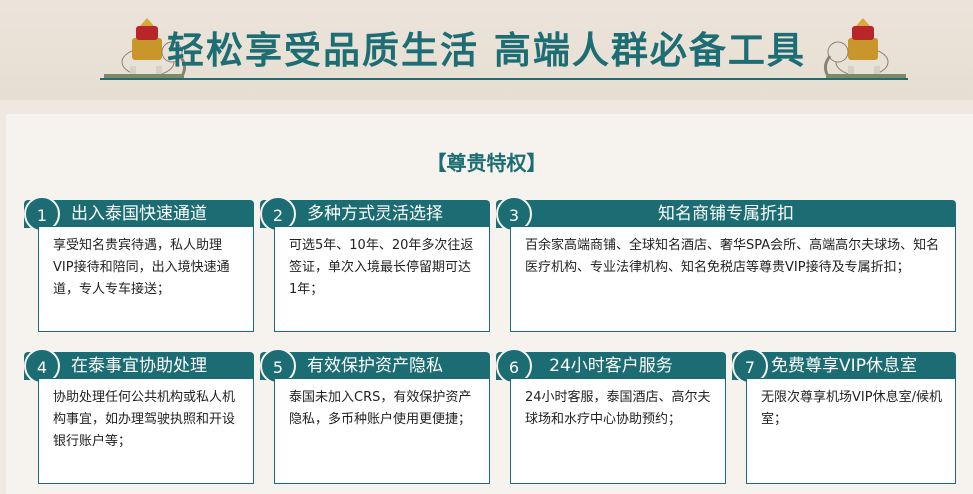 This screenshot has height=494, width=973. Describe the element at coordinates (146, 279) in the screenshot. I see `card-body: 享受知名贵宾待遇，私人助理VIP接待和陪同，出入境快速通道，专人专车接送；` at that location.